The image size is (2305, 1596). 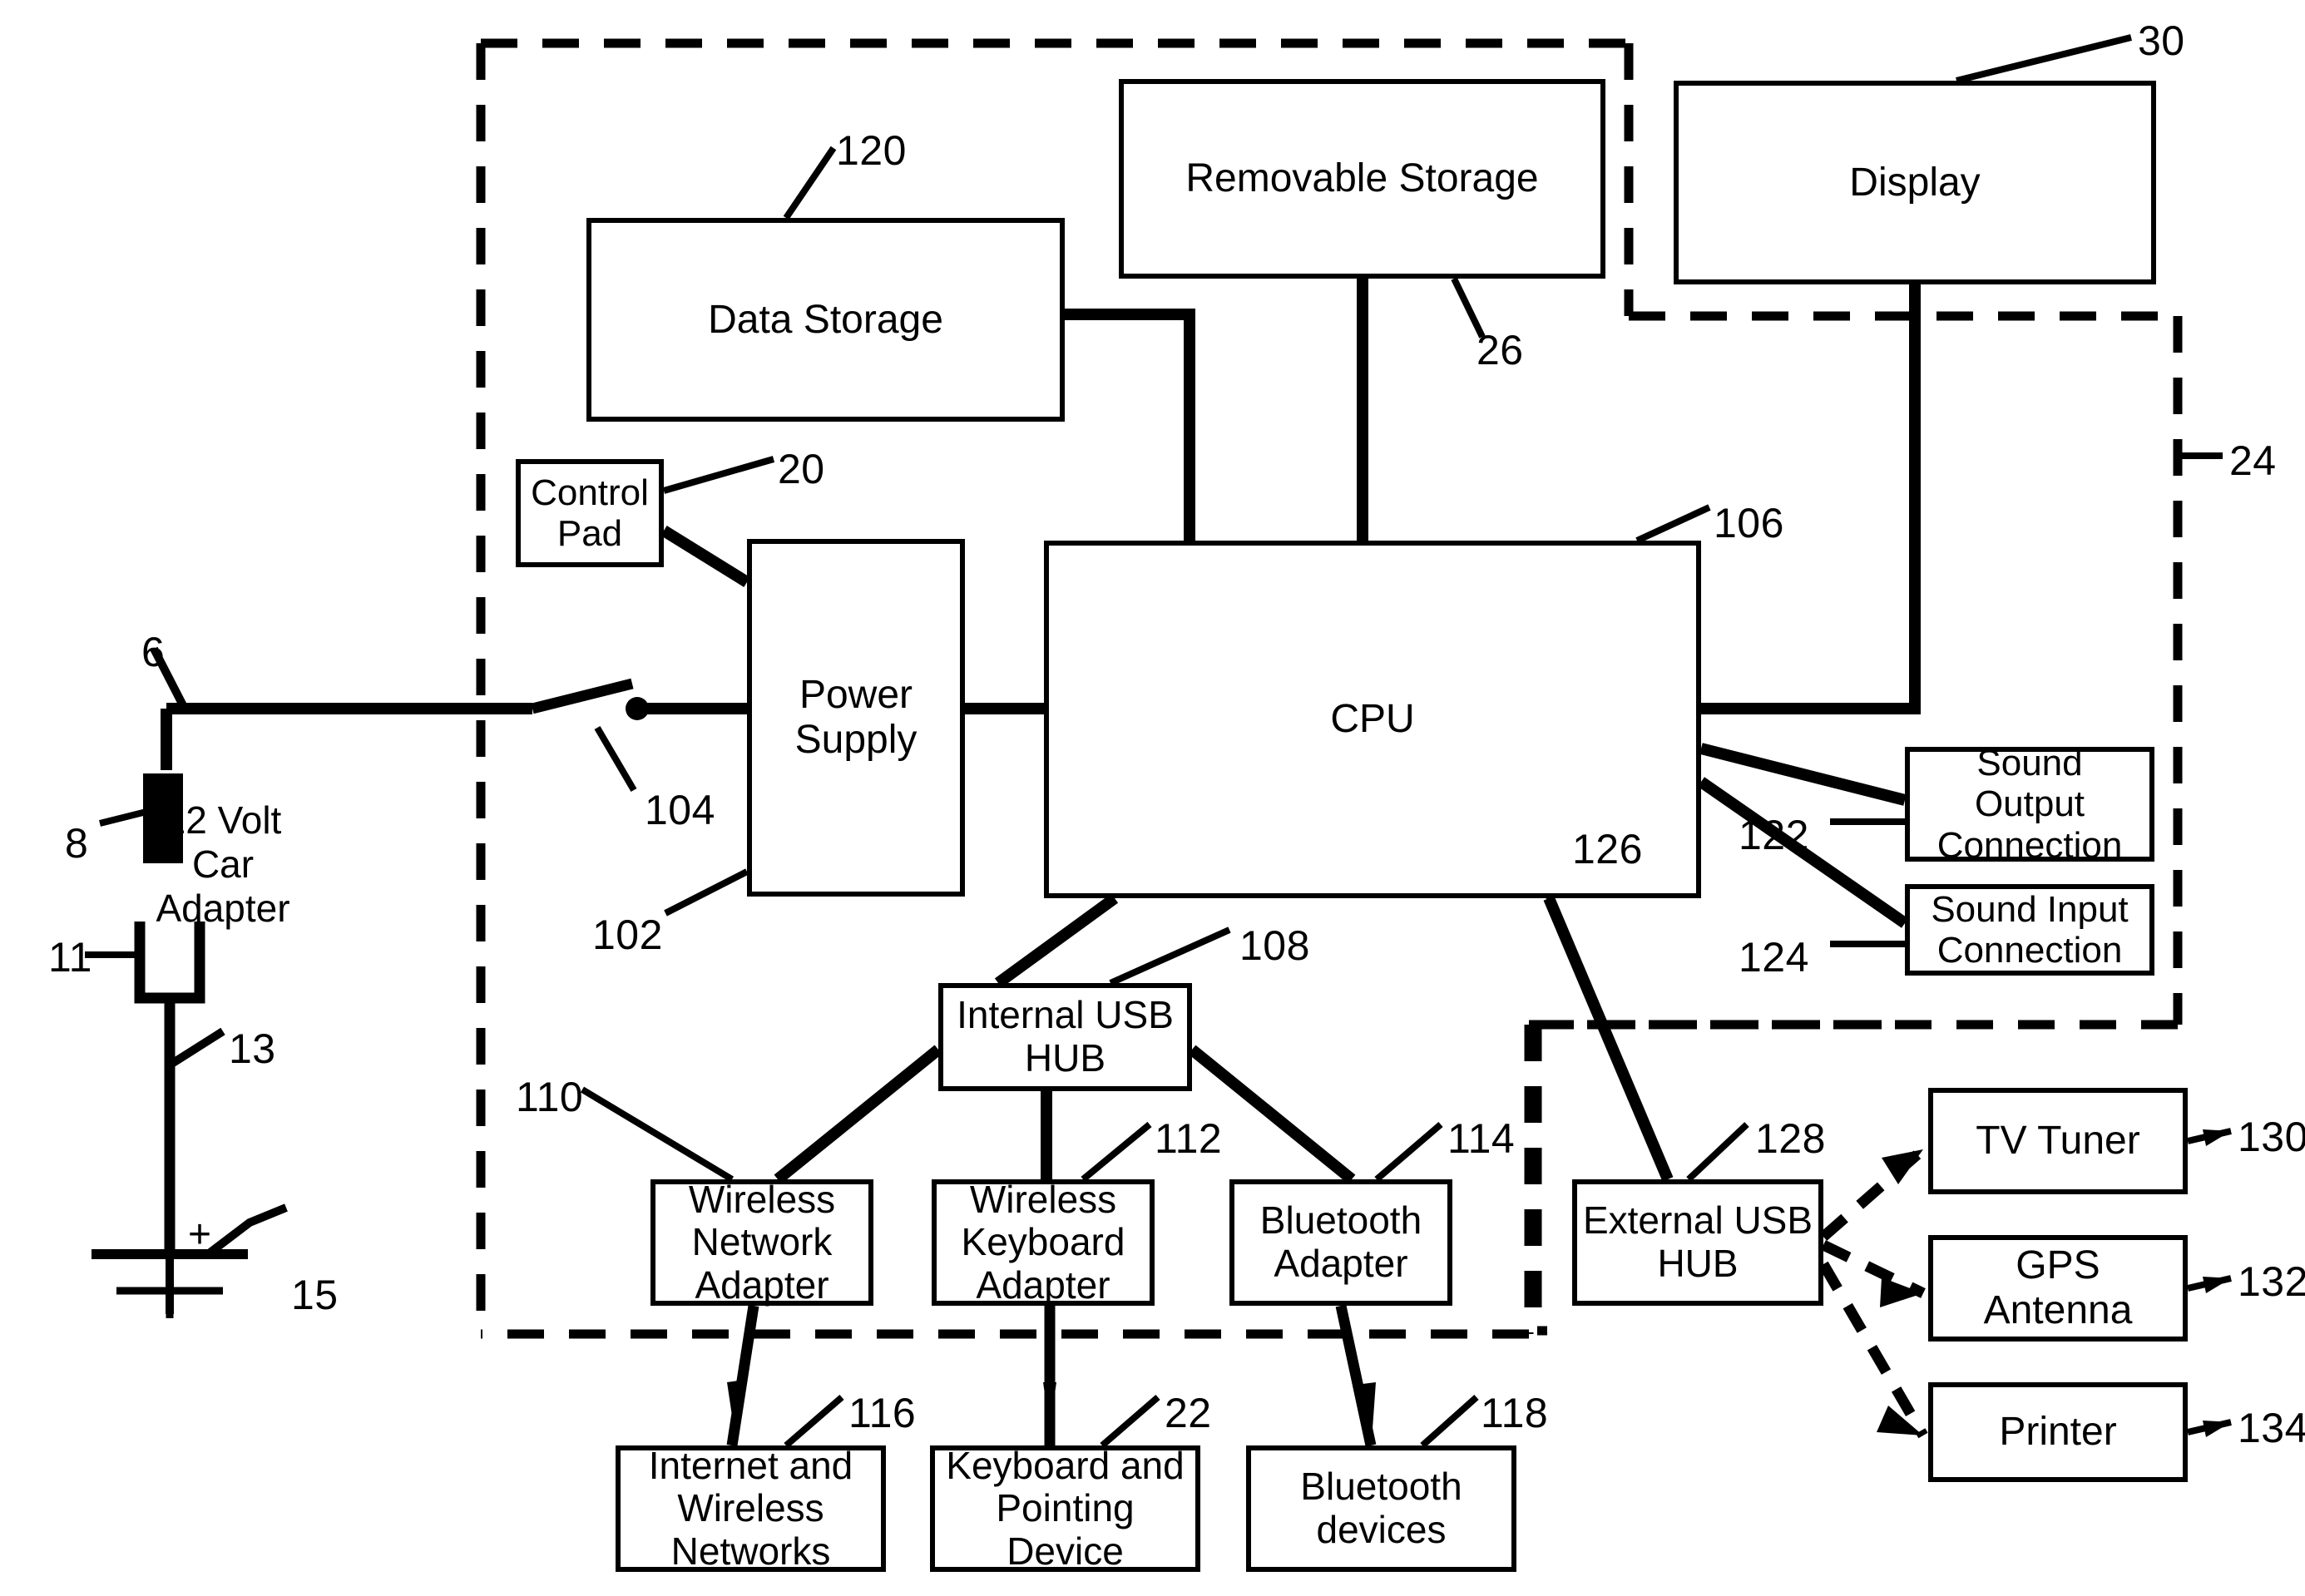 I want to click on block-internet-and-wireless-networks: Internet and Wireless Networks, so click(x=751, y=1508).